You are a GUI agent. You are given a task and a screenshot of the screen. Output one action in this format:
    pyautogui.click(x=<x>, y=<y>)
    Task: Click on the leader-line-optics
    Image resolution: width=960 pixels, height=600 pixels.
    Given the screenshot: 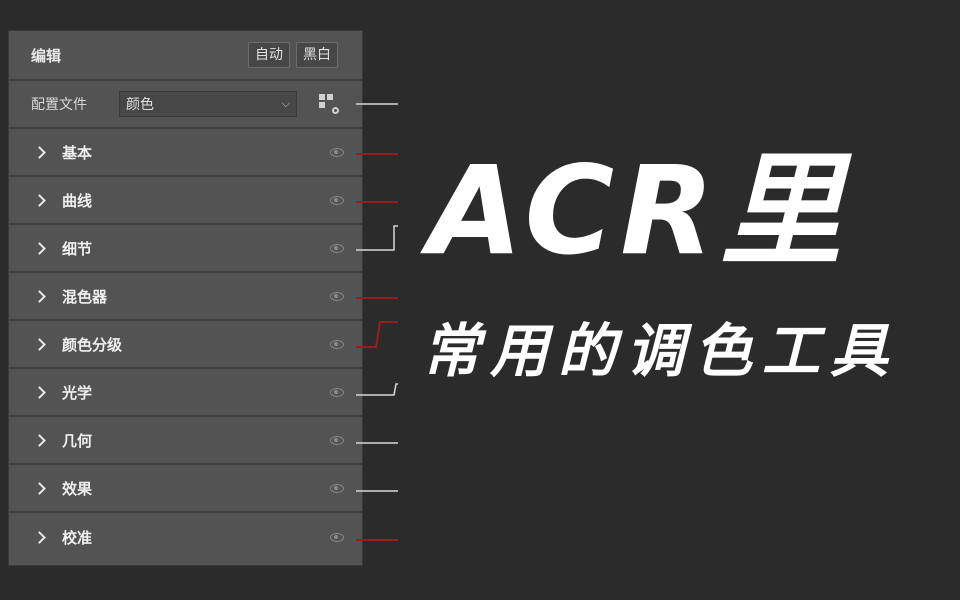 What is the action you would take?
    pyautogui.click(x=377, y=389)
    